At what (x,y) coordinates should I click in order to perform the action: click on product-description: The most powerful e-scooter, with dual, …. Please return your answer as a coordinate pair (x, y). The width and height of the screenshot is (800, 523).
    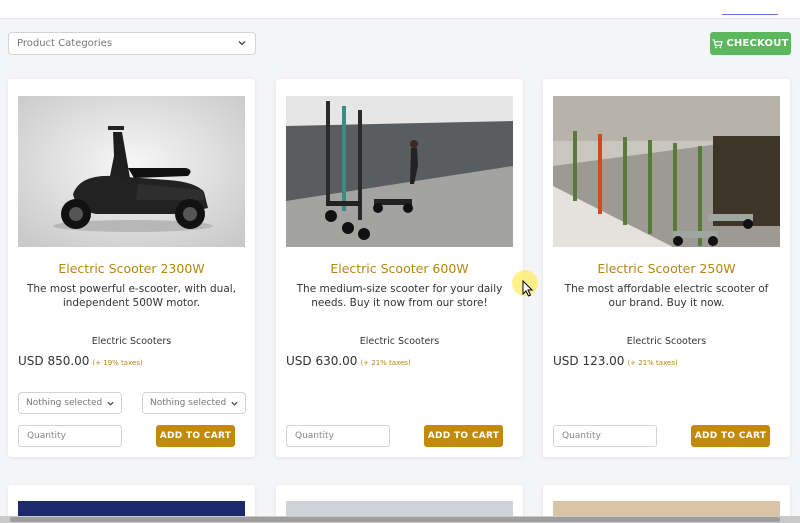
    Looking at the image, I should click on (131, 296).